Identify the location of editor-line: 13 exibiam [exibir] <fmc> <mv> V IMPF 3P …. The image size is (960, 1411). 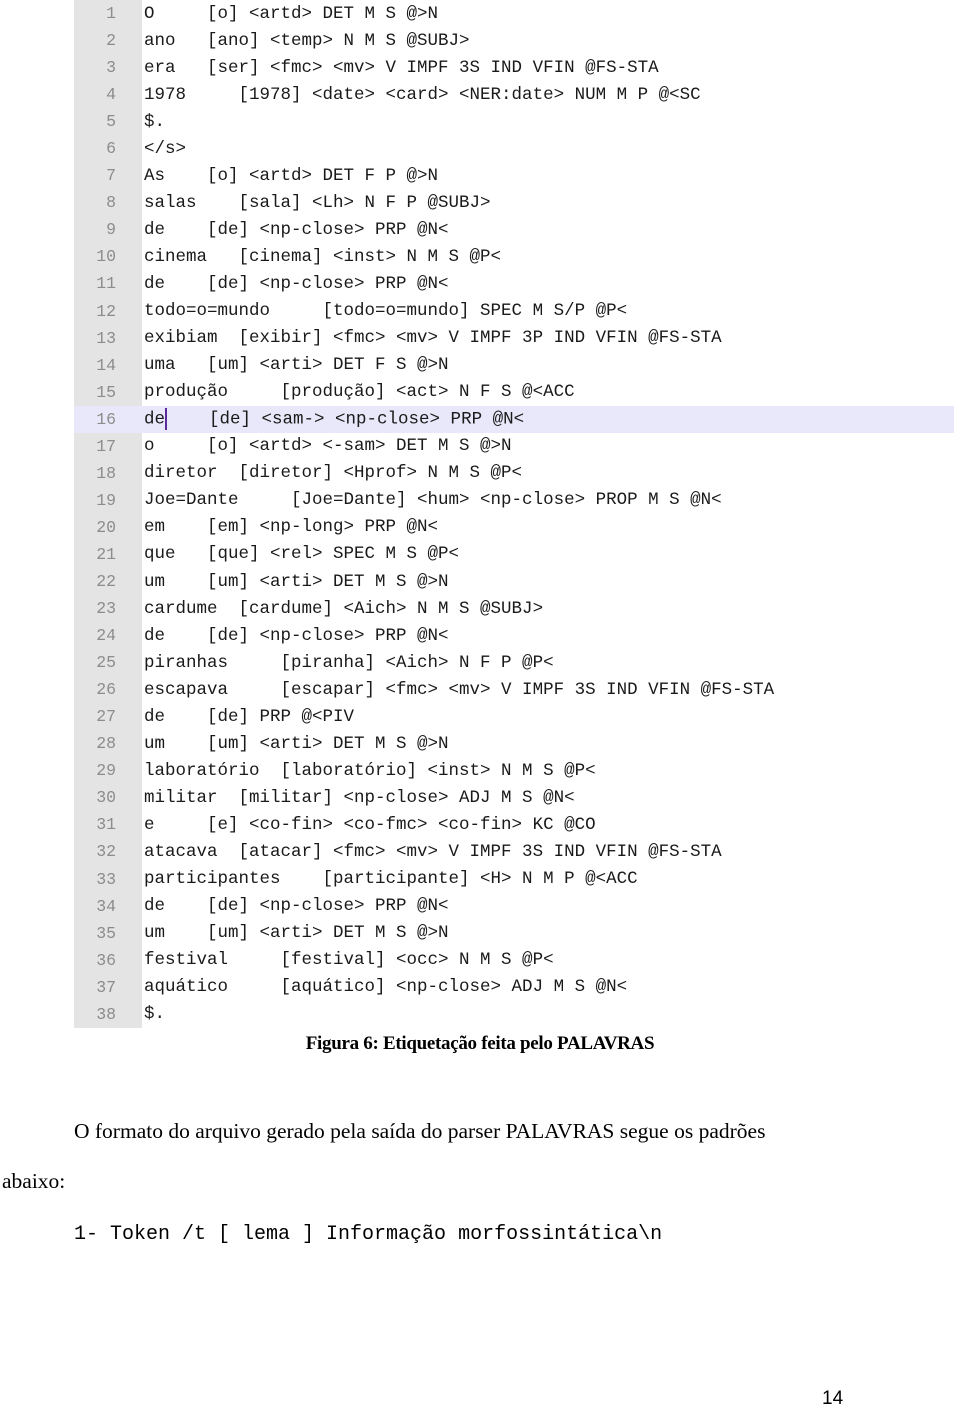
(514, 338).